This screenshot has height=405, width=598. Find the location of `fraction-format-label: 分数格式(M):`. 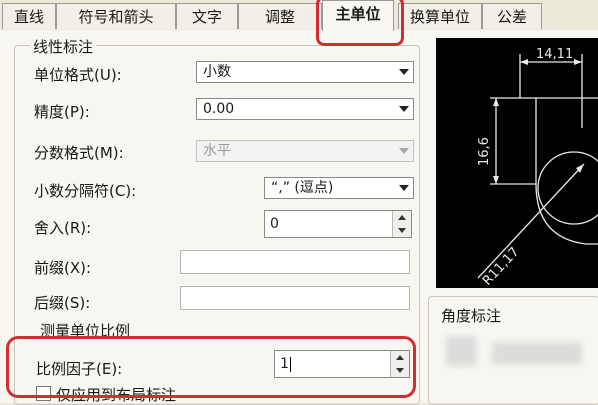

fraction-format-label: 分数格式(M): is located at coordinates (79, 153).